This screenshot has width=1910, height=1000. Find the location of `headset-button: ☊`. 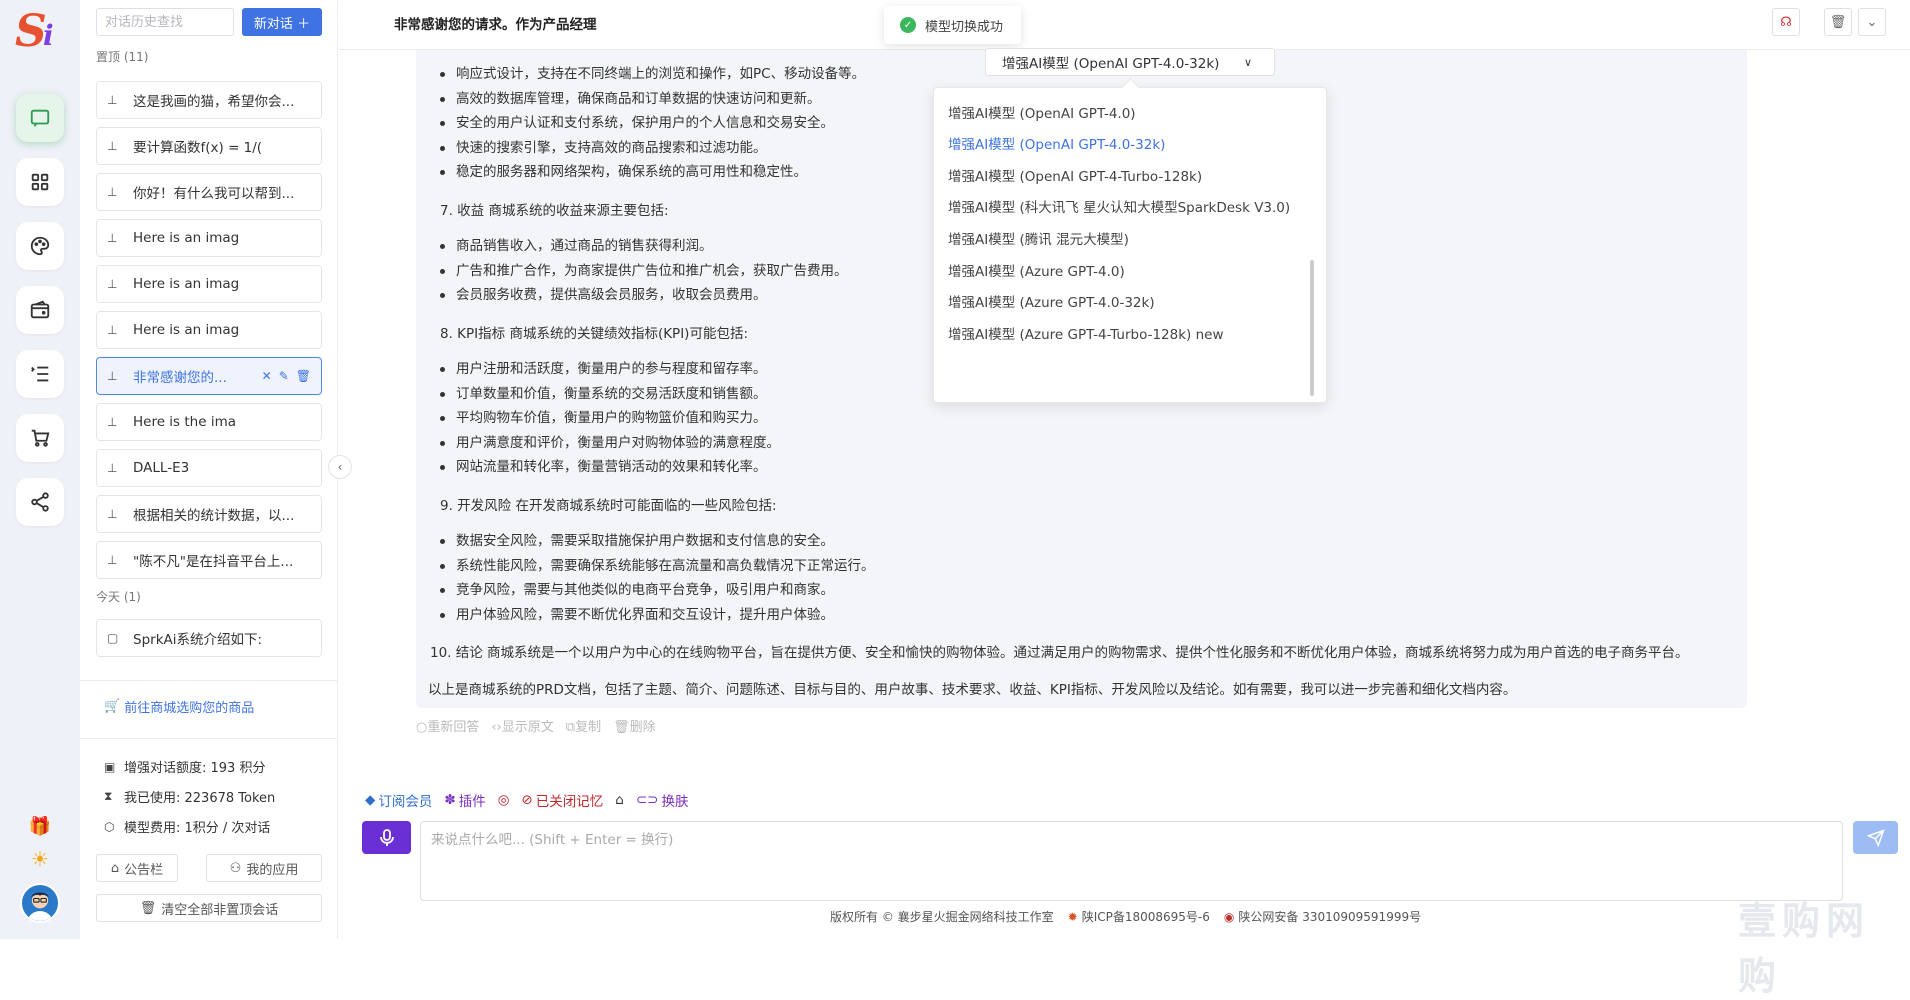

headset-button: ☊ is located at coordinates (1786, 22).